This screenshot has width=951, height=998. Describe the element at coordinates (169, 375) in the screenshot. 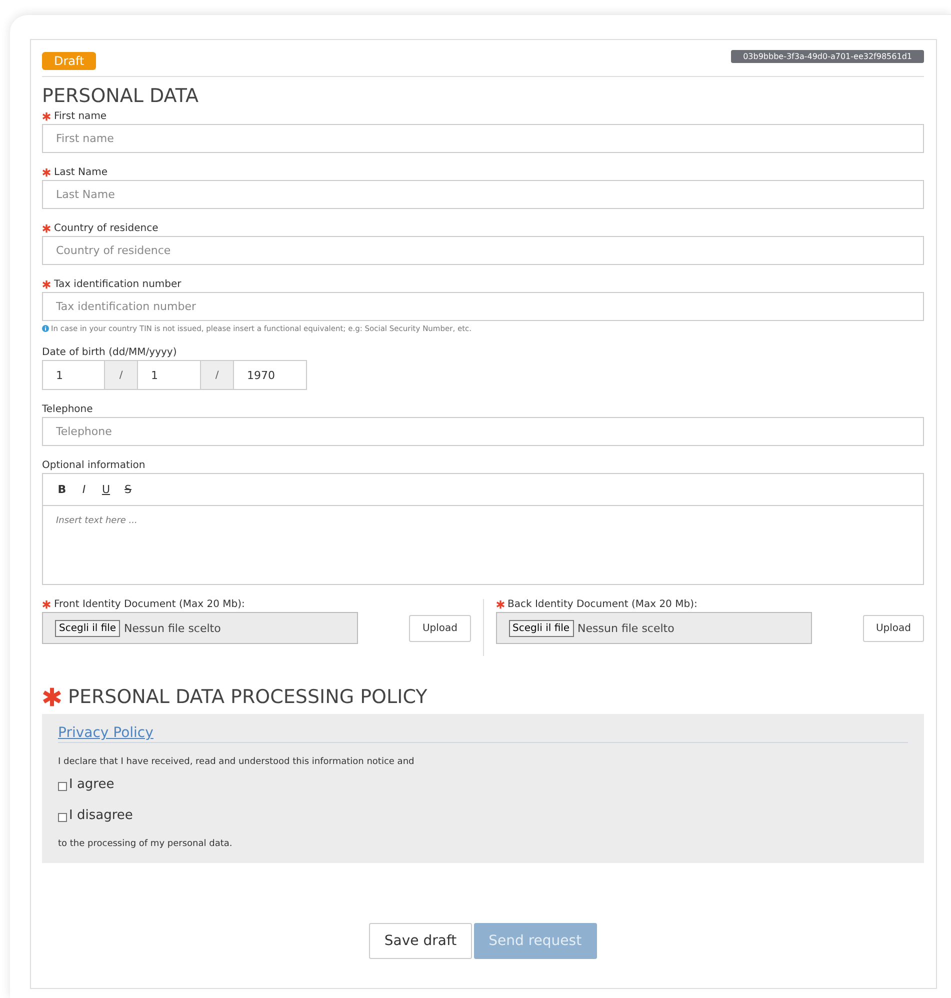

I see `month-field: 1` at that location.